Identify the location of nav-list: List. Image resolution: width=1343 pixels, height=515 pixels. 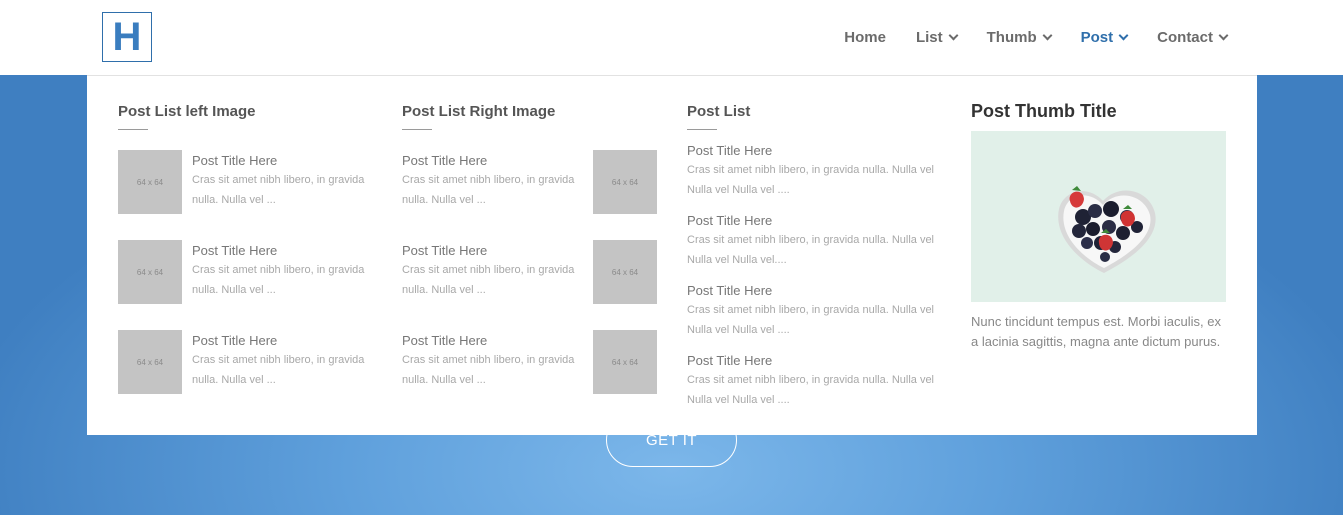
(937, 37).